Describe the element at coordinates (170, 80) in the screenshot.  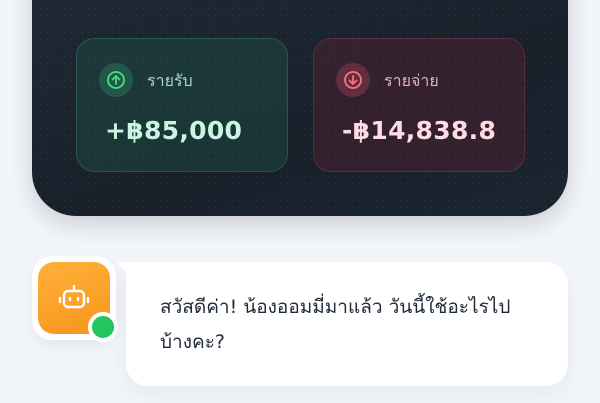
I see `income-label: รายรับ` at that location.